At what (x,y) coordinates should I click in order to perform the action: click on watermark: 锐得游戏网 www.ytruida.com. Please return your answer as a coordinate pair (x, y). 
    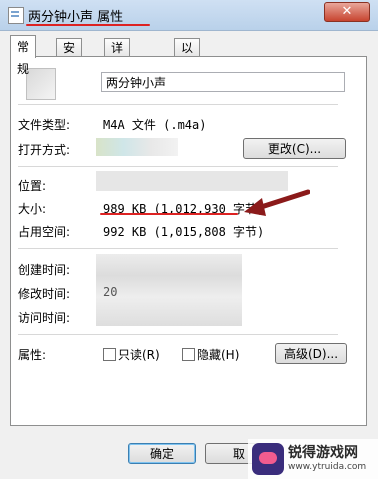
    Looking at the image, I should click on (313, 459).